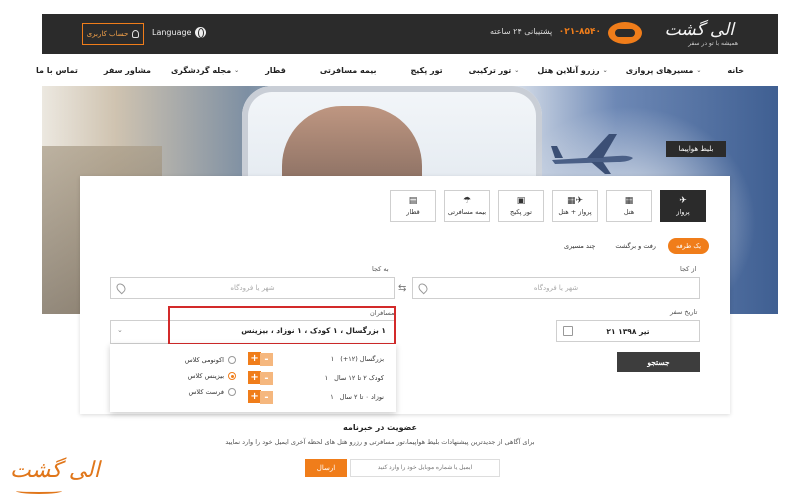 This screenshot has height=500, width=800. Describe the element at coordinates (205, 70) in the screenshot. I see `nav-item-magazine: مجله گردشگری ⌄` at that location.